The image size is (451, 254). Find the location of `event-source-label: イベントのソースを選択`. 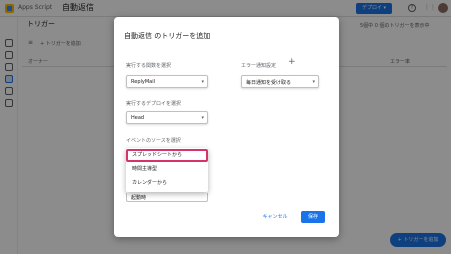

event-source-label: イベントのソースを選択 is located at coordinates (153, 141).